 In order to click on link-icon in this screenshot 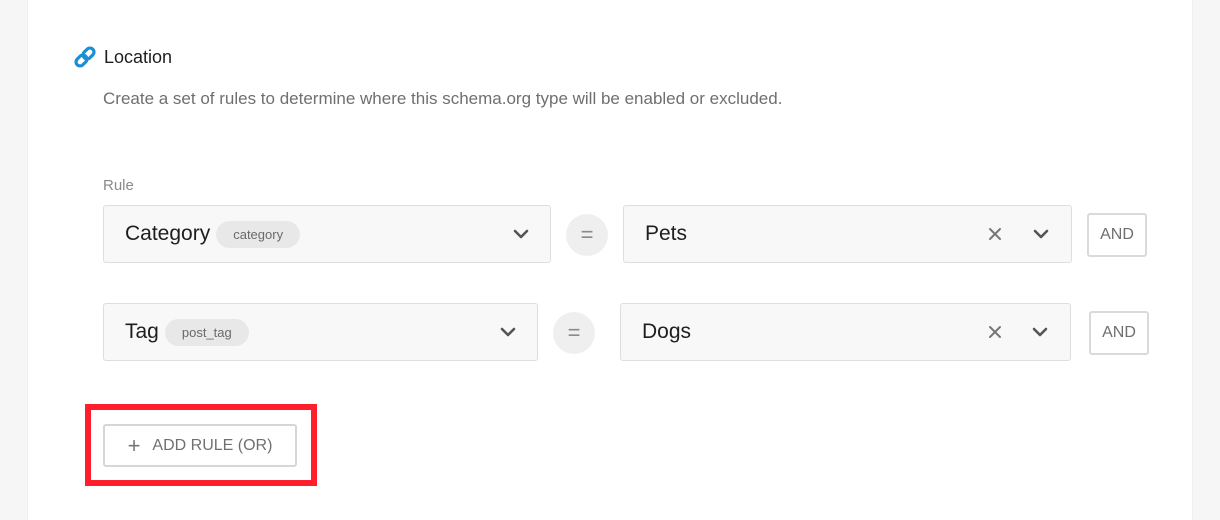, I will do `click(85, 57)`.